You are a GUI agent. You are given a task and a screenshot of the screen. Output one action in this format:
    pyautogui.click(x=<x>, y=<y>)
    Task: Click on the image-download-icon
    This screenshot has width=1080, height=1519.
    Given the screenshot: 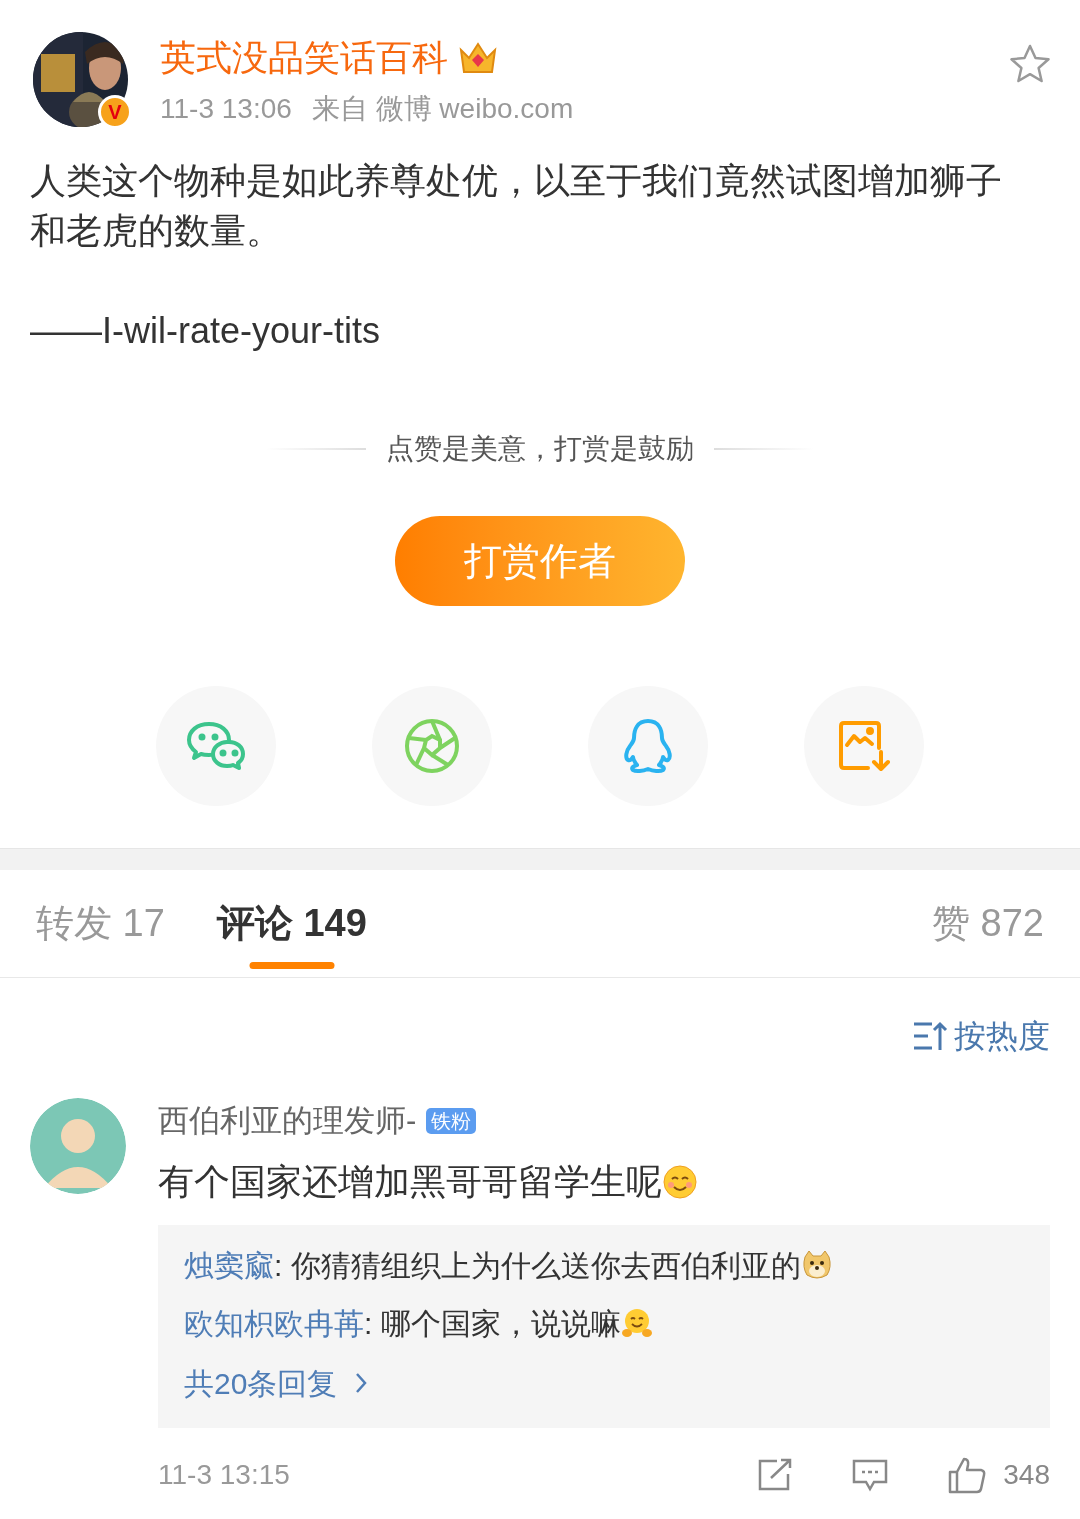 What is the action you would take?
    pyautogui.click(x=864, y=746)
    